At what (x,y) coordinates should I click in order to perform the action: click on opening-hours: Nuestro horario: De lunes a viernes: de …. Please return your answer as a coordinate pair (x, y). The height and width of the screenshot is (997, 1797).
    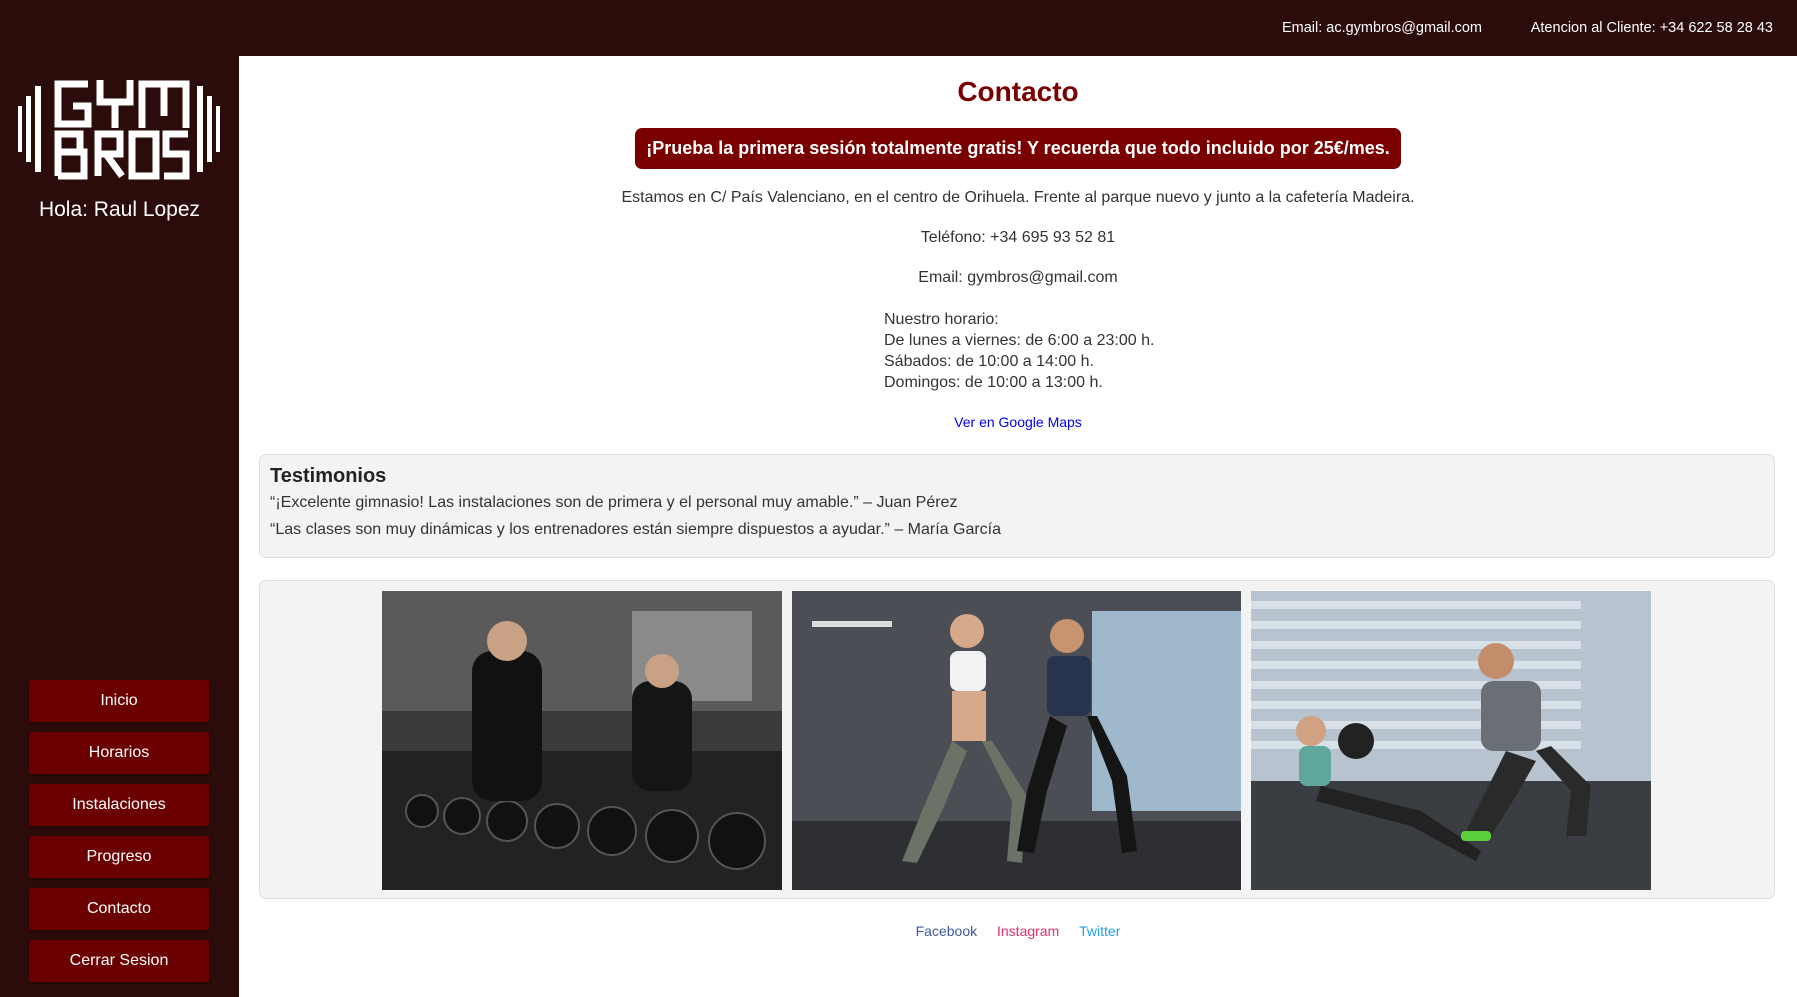
    Looking at the image, I should click on (1019, 351).